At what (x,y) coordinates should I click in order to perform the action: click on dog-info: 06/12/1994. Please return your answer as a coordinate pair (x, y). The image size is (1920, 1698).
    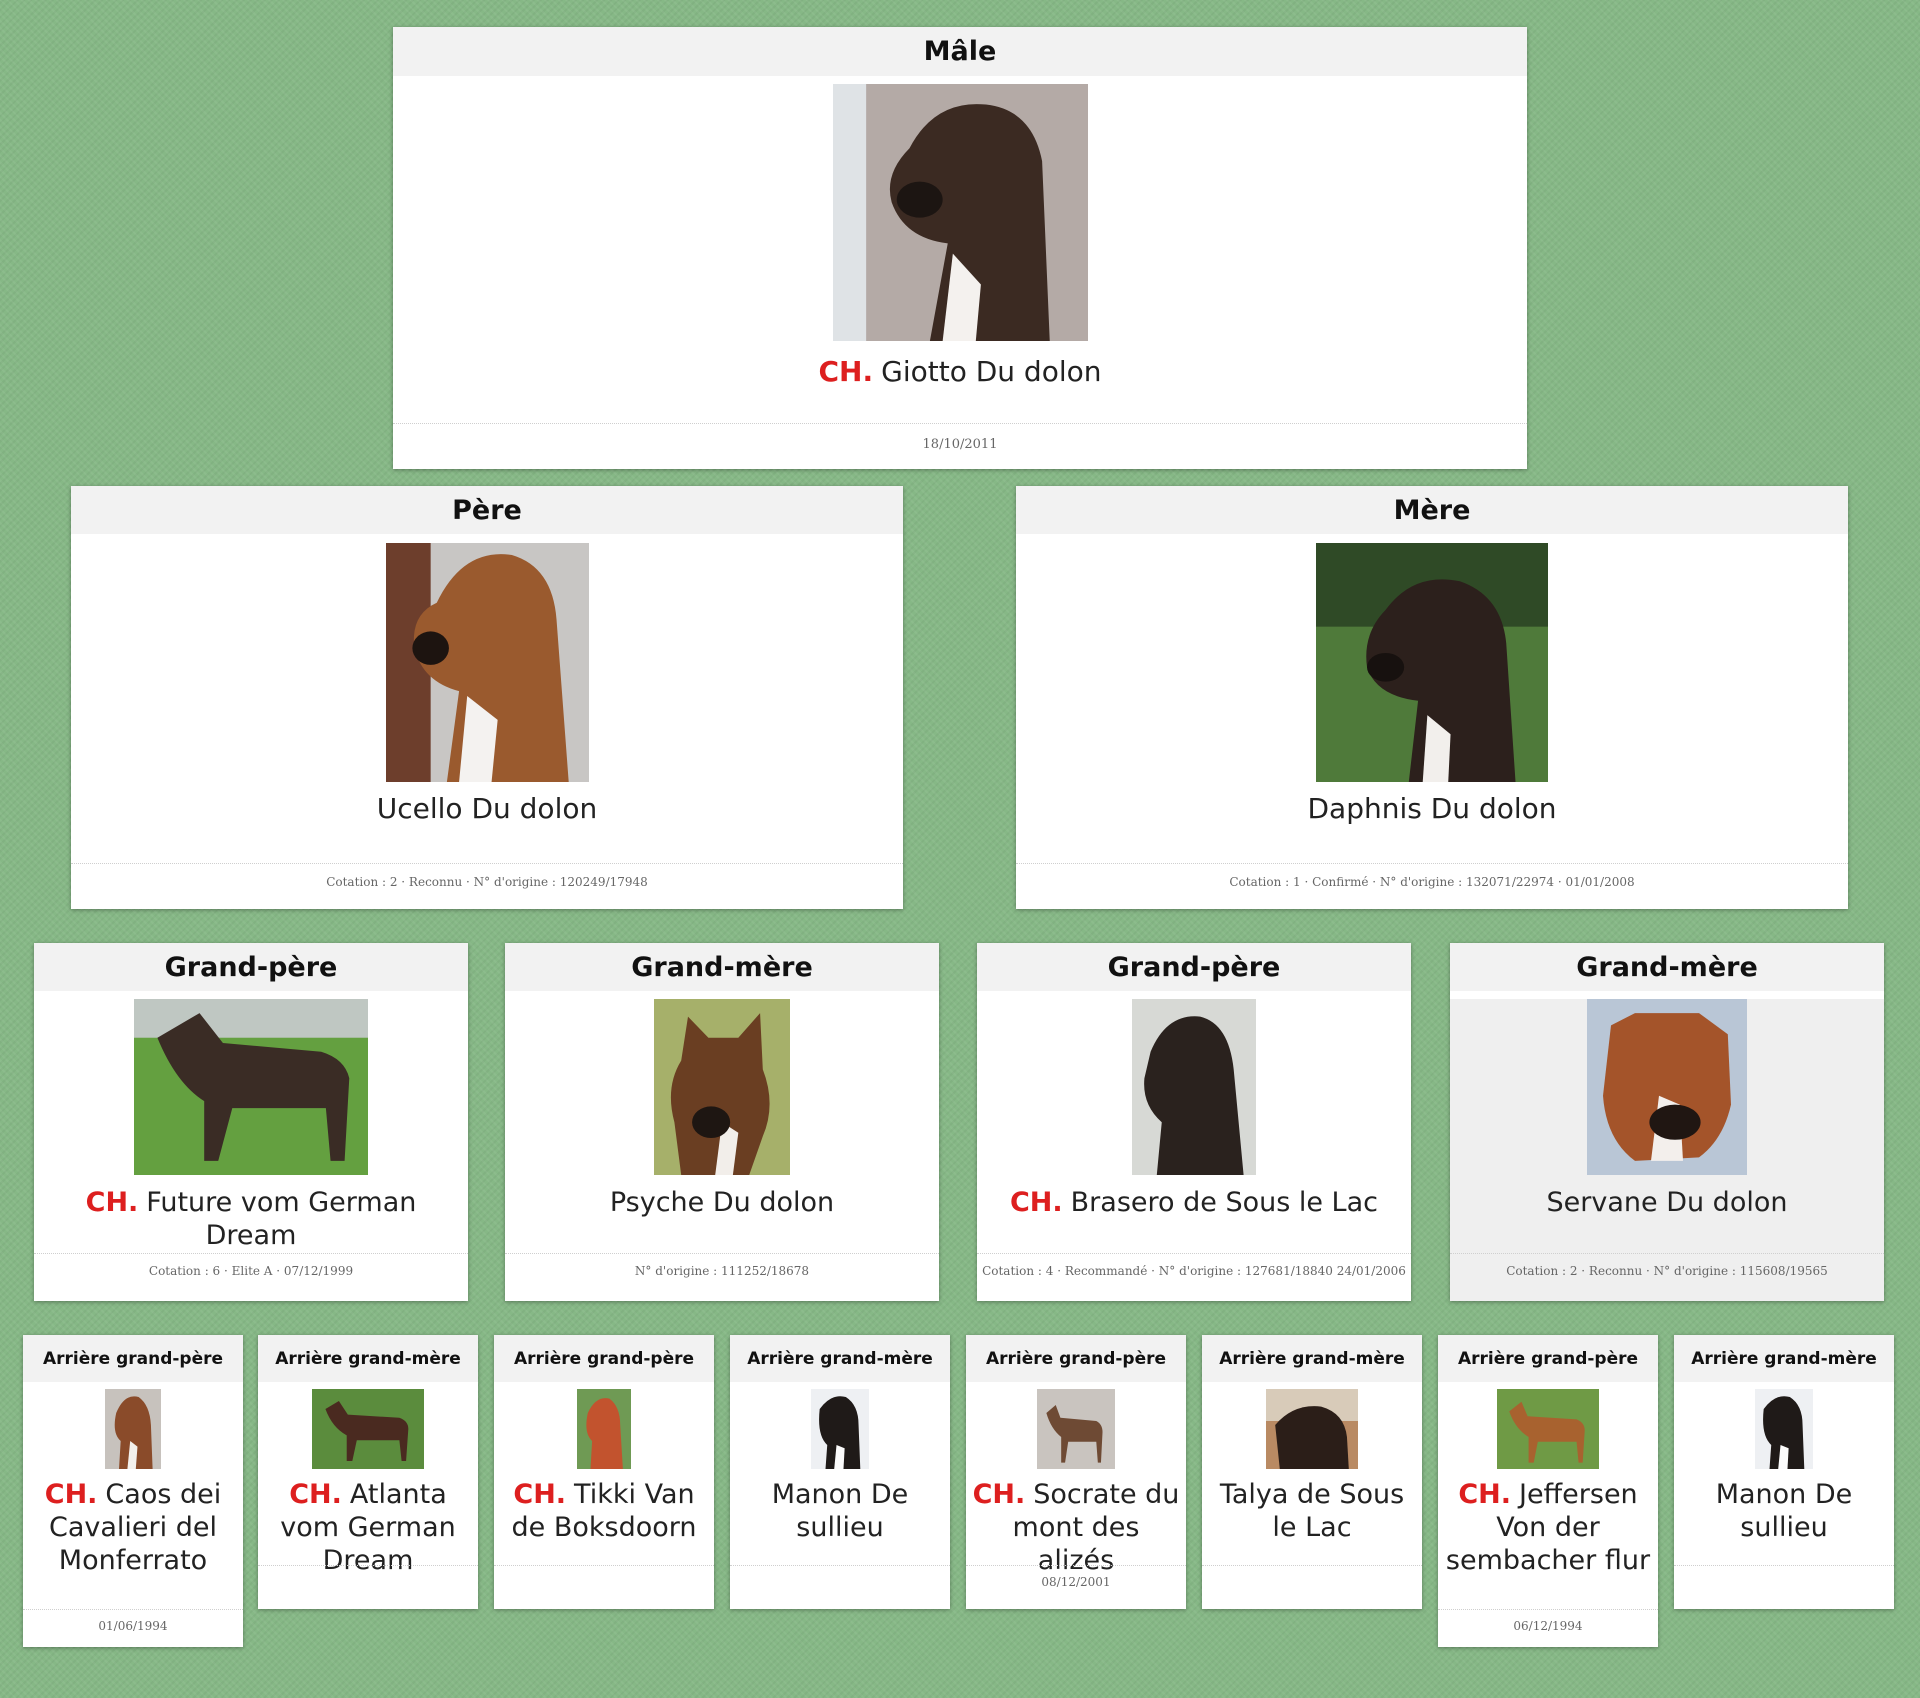
    Looking at the image, I should click on (1548, 1628).